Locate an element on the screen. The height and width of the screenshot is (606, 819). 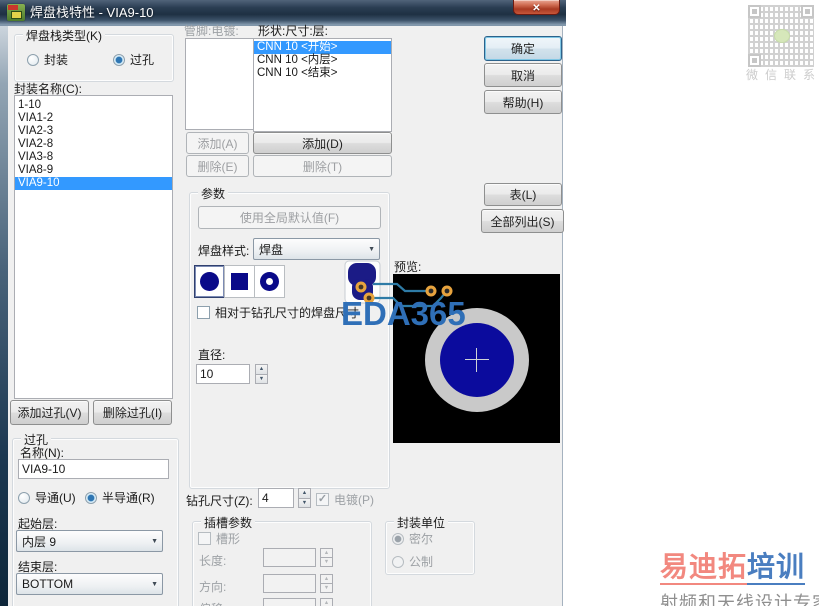
slot-orientation-spinner: ▲ ▼ is located at coordinates (326, 583).